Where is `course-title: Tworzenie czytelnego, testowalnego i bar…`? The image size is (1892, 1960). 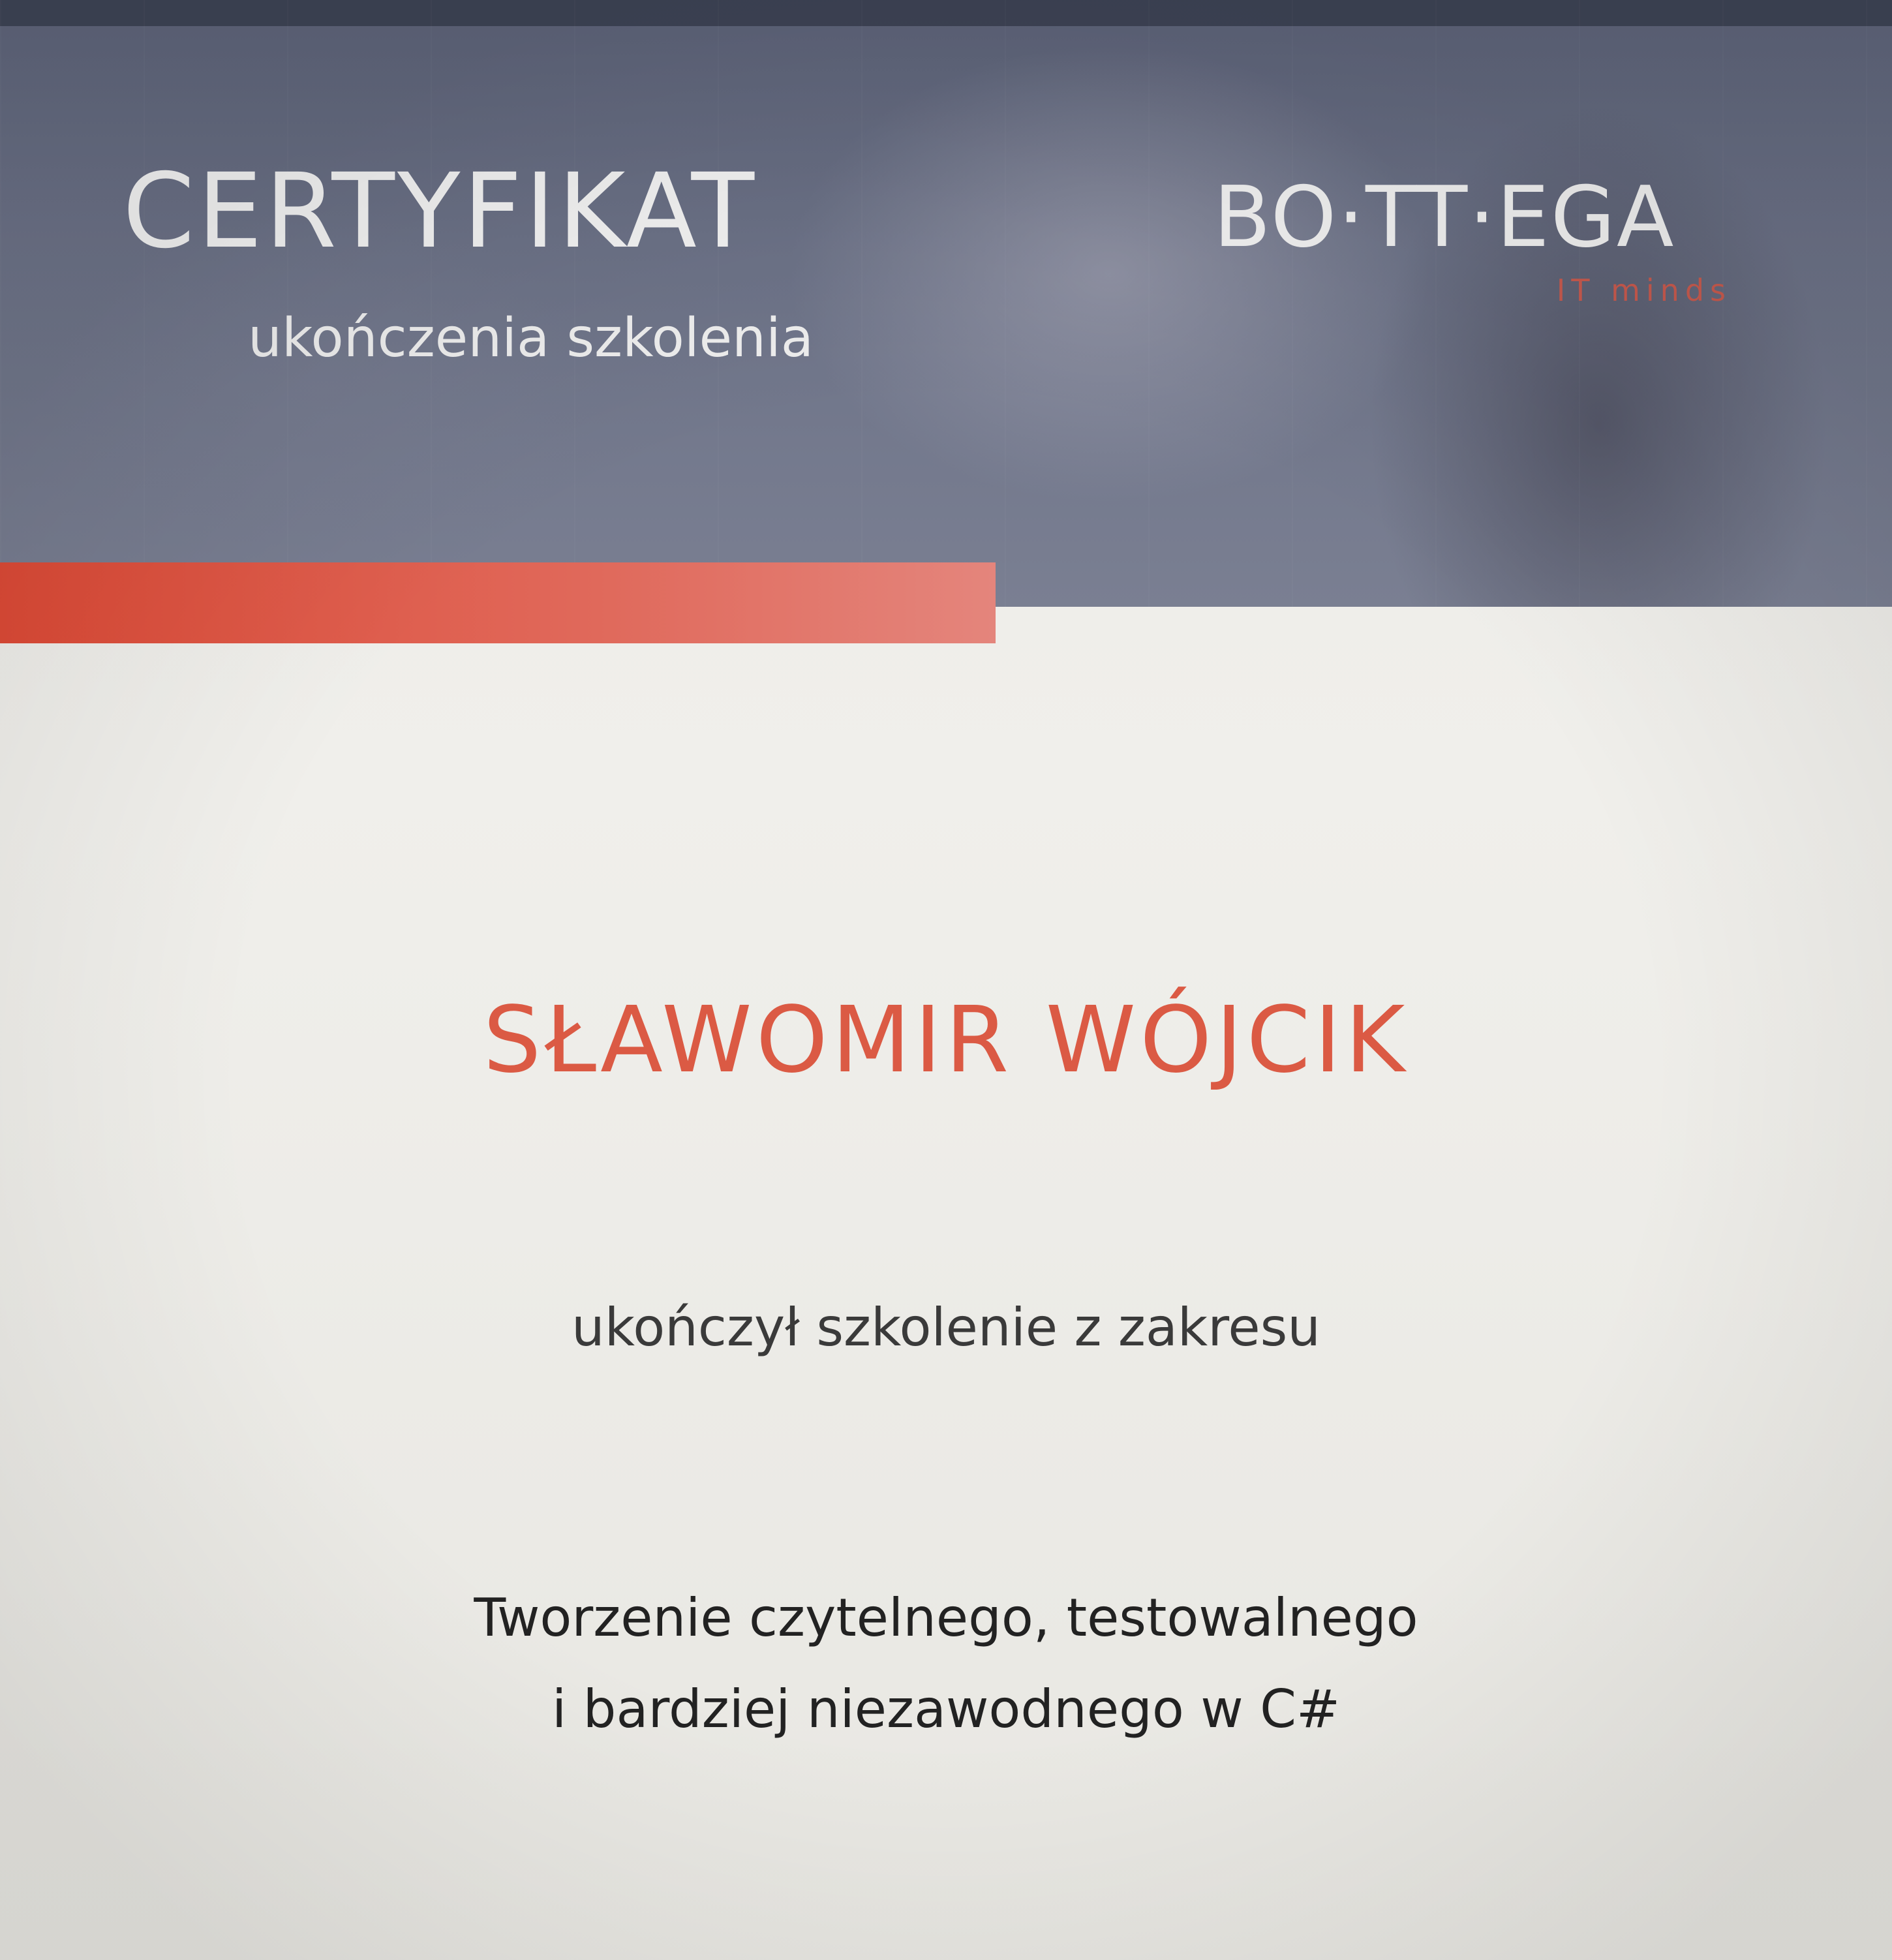 course-title: Tworzenie czytelnego, testowalnego i bar… is located at coordinates (946, 1663).